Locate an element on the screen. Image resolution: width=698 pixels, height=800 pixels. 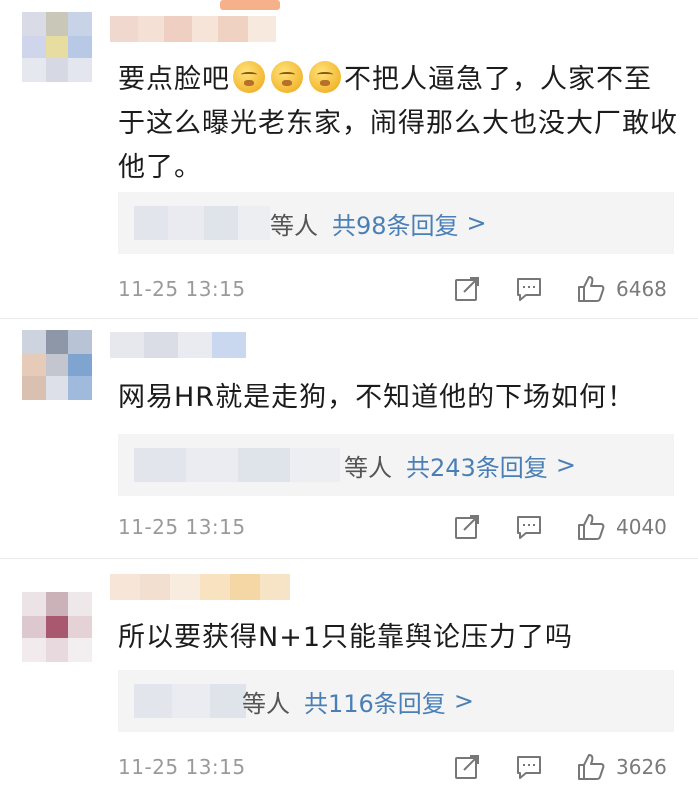
comment-text: 所以要获得N+1只能靠舆论压力了吗 is located at coordinates (345, 637).